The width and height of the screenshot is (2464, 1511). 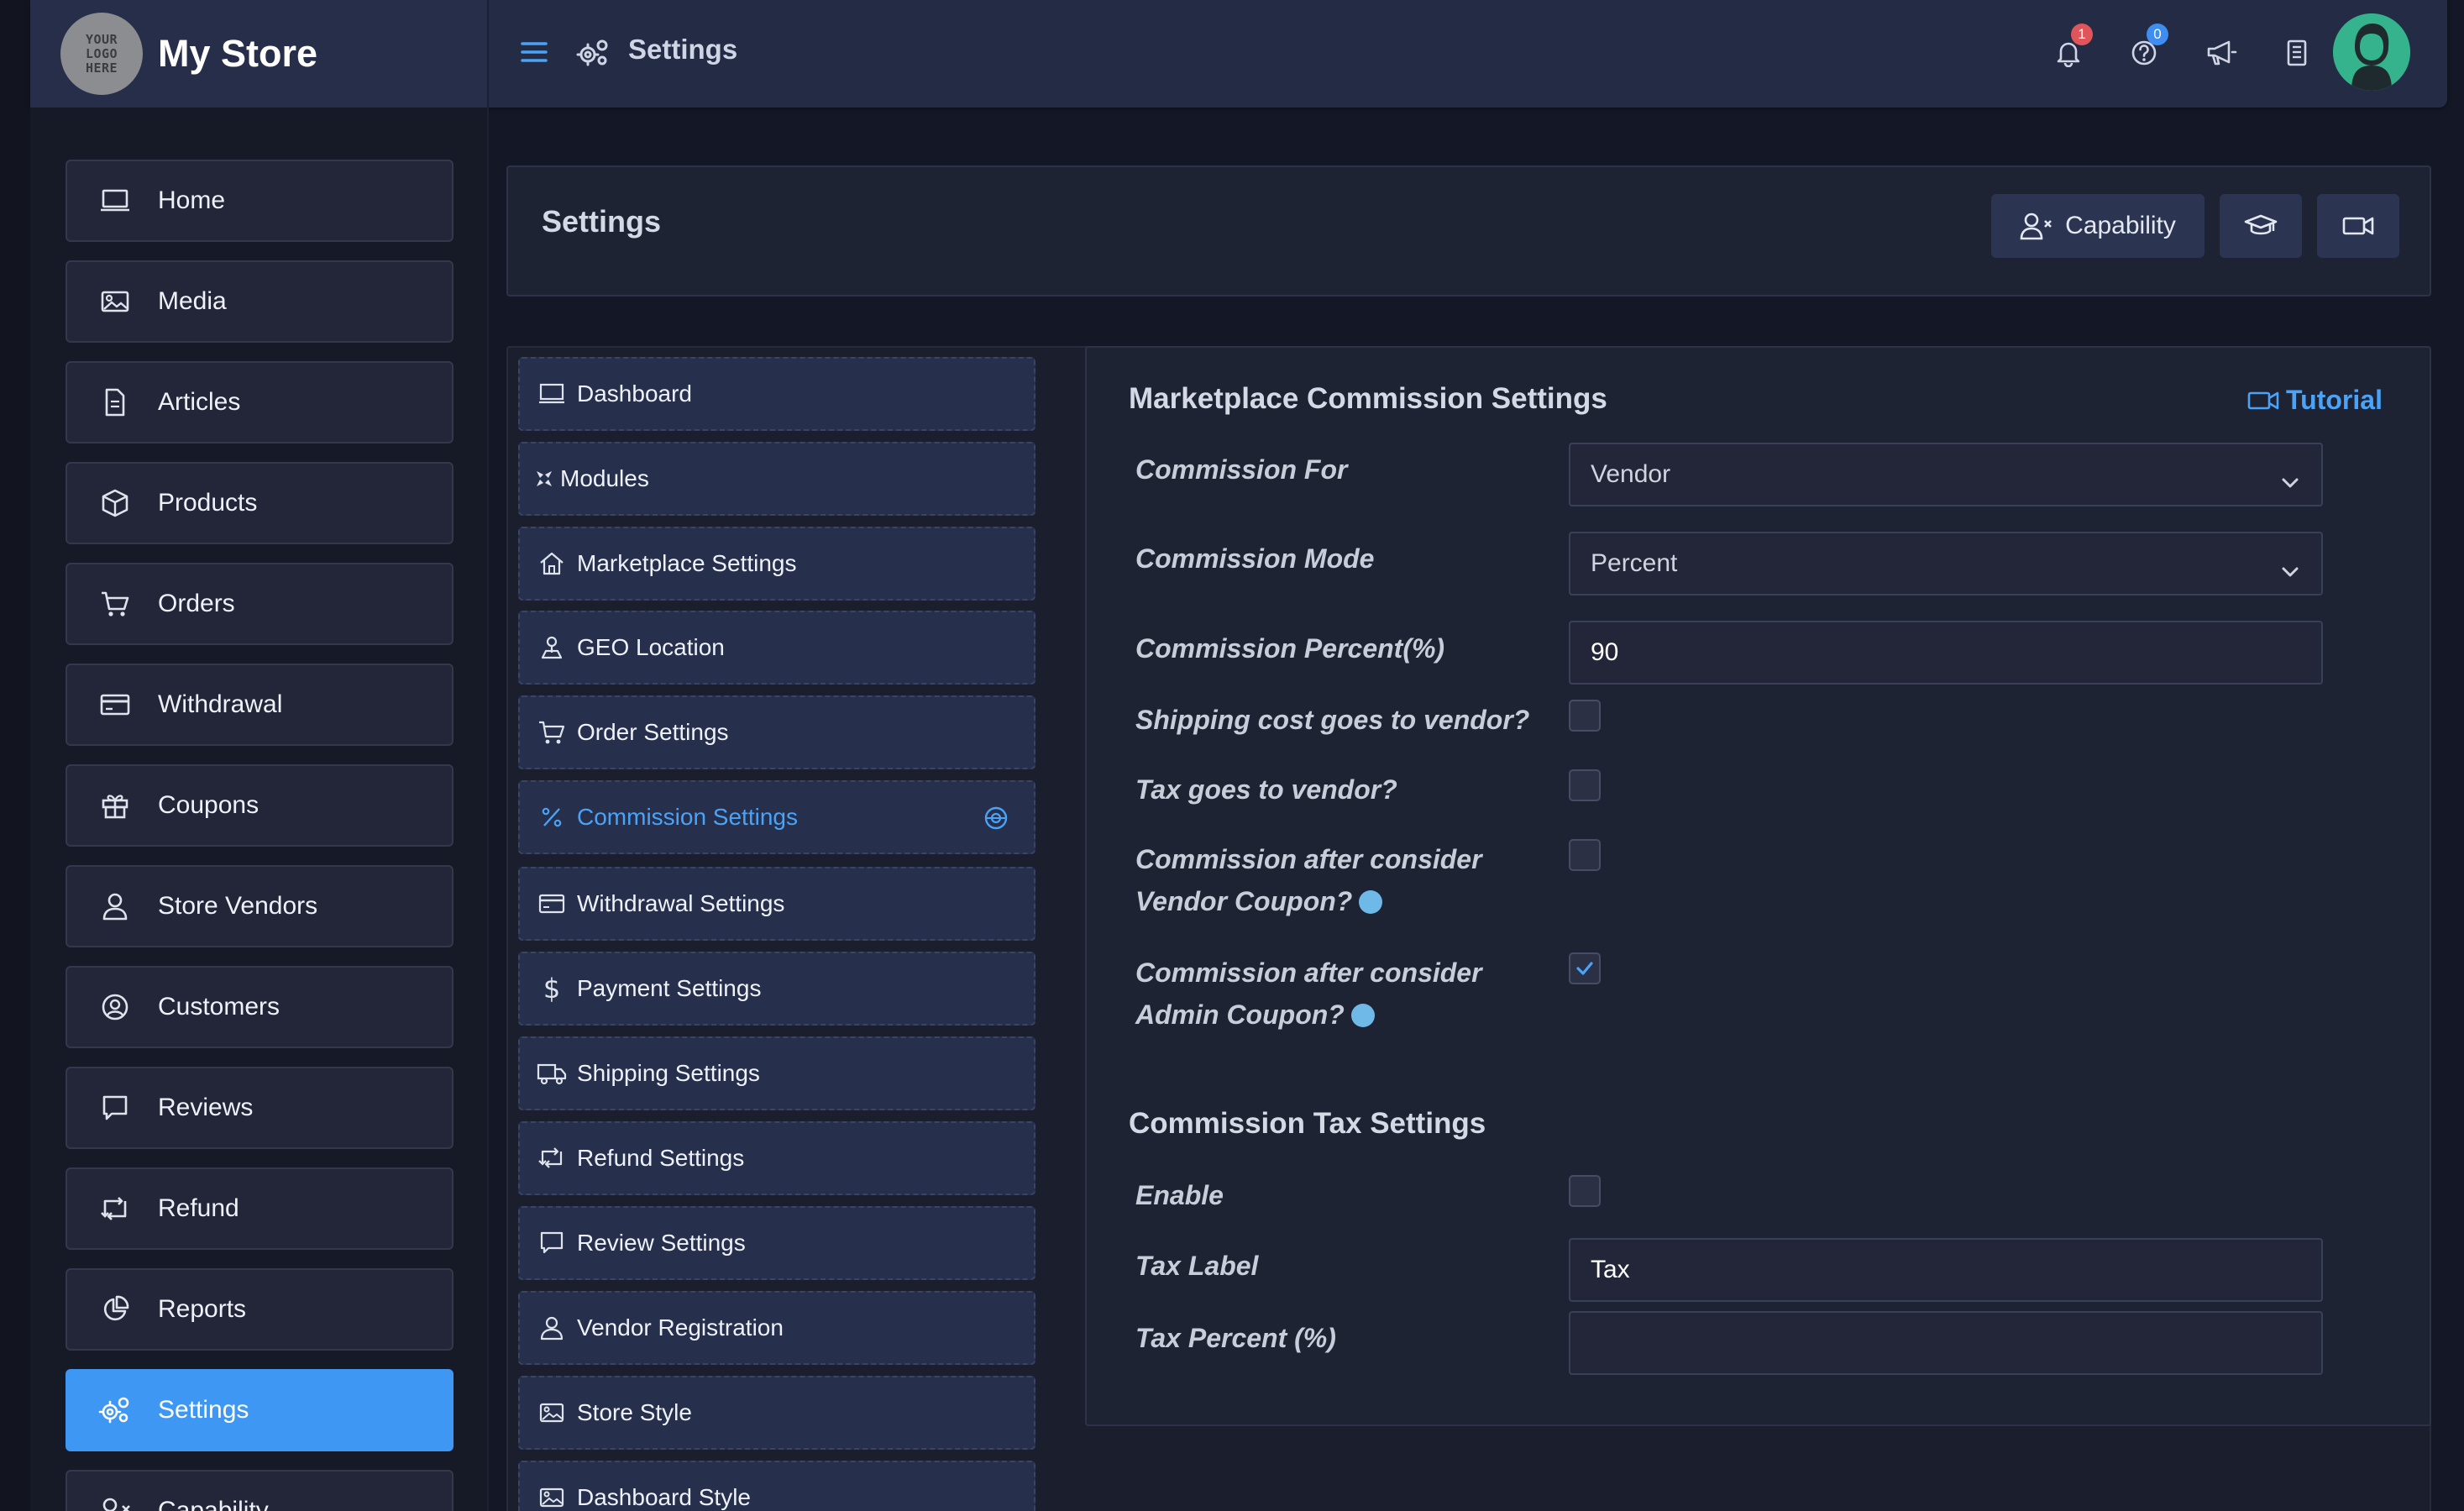 I want to click on graduation-cap-button, so click(x=2261, y=226).